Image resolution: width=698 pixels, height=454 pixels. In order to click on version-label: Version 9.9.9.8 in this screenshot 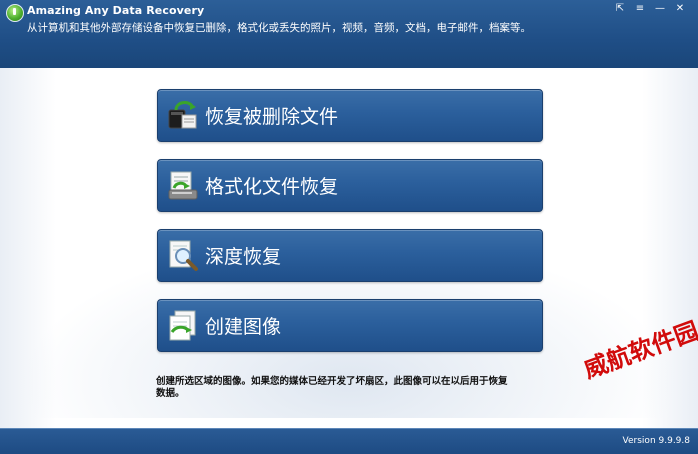, I will do `click(656, 441)`.